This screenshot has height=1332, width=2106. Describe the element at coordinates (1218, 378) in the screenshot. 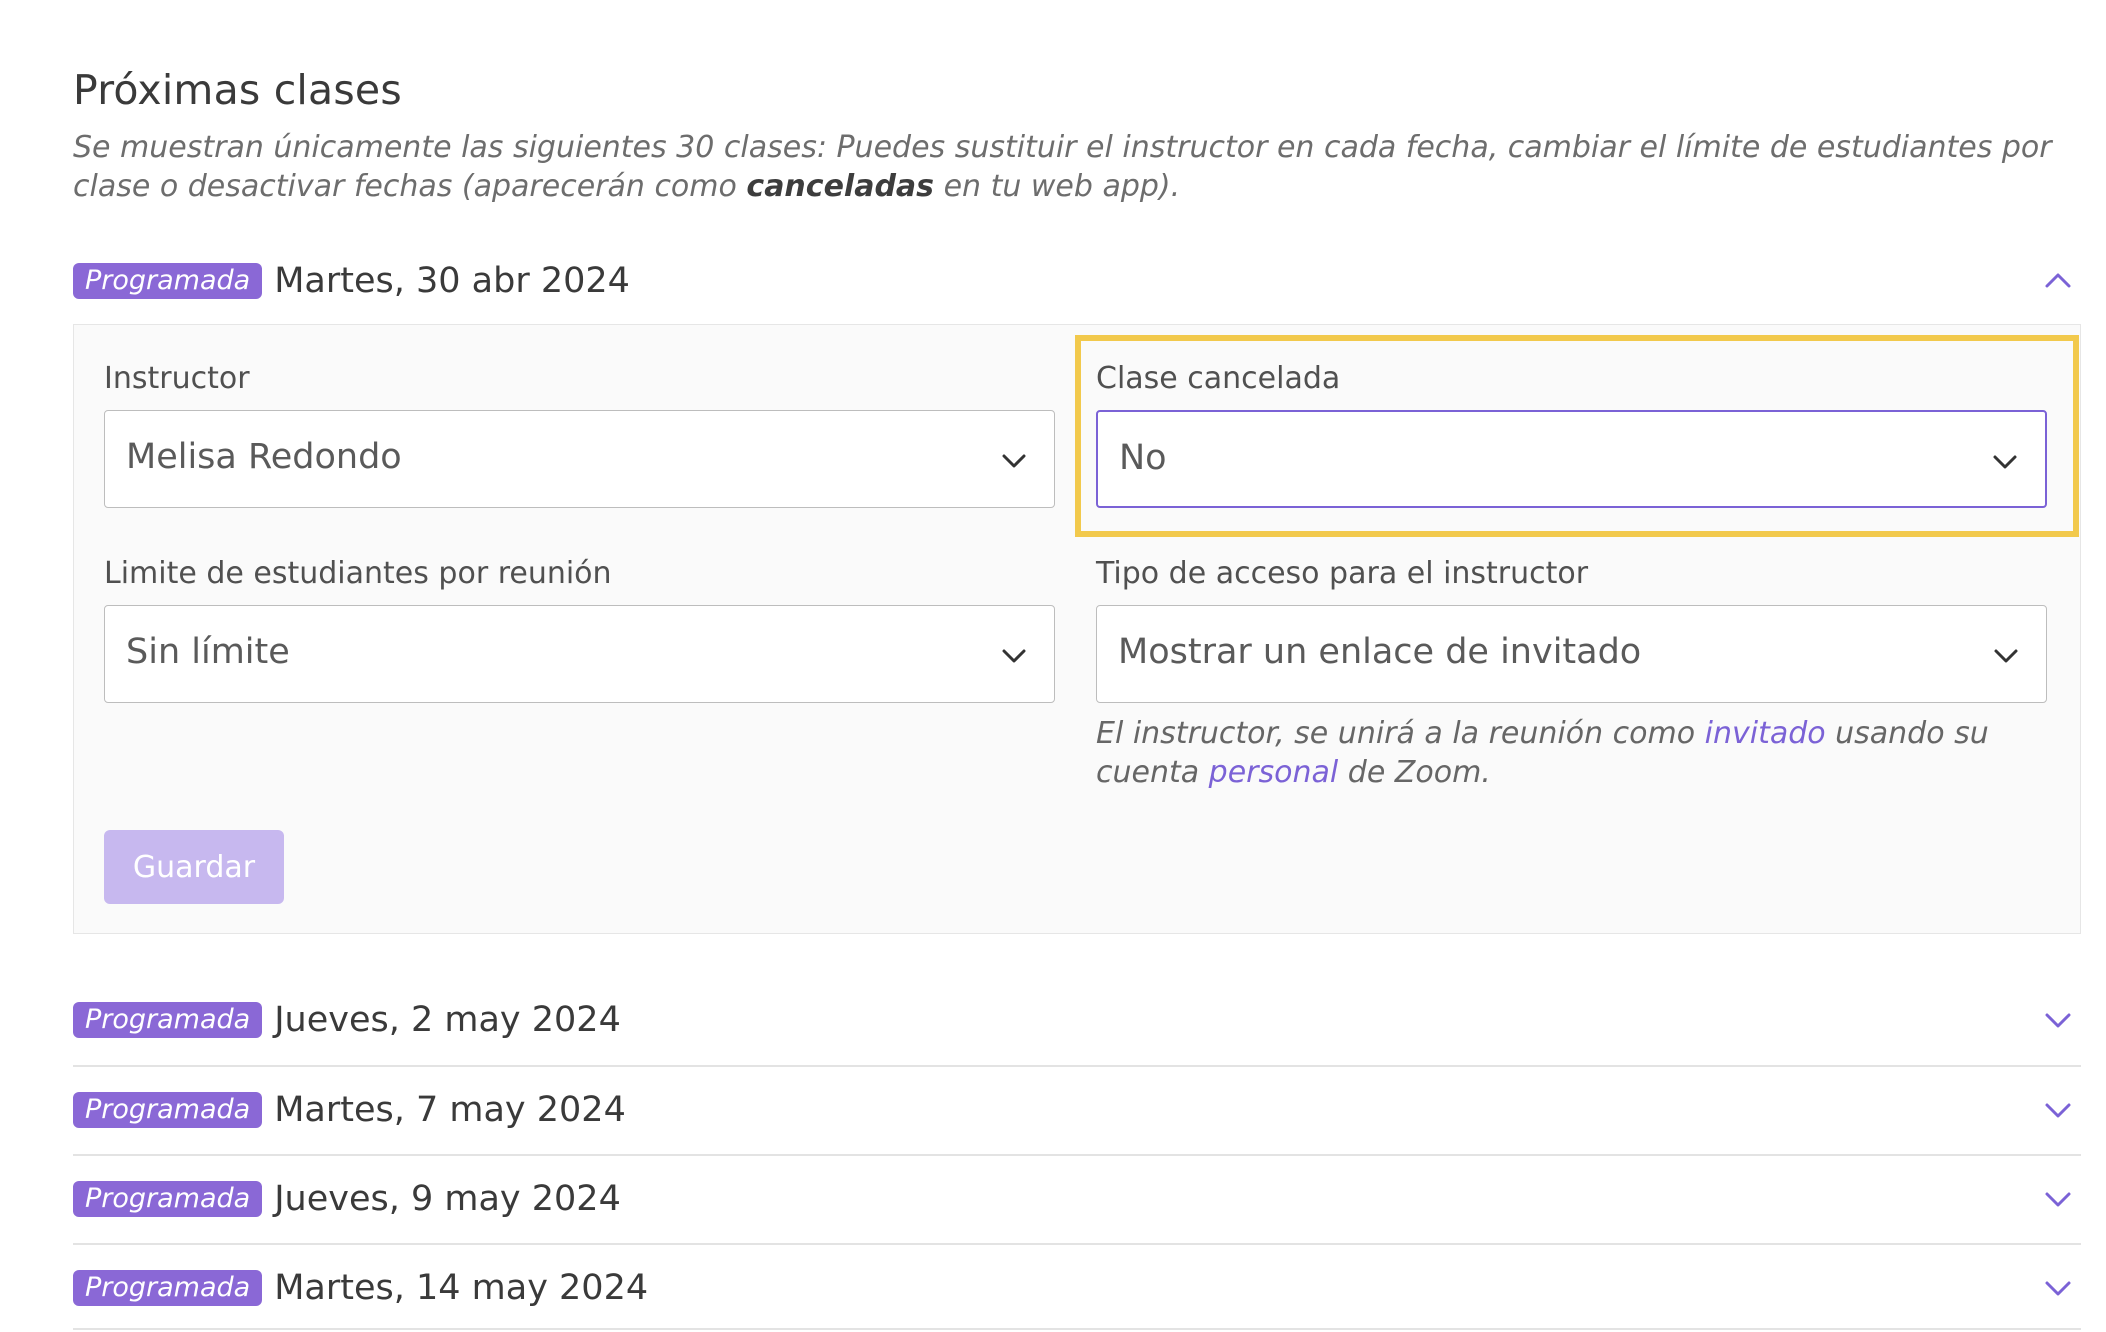

I see `cancelled-label: Clase cancelada` at that location.